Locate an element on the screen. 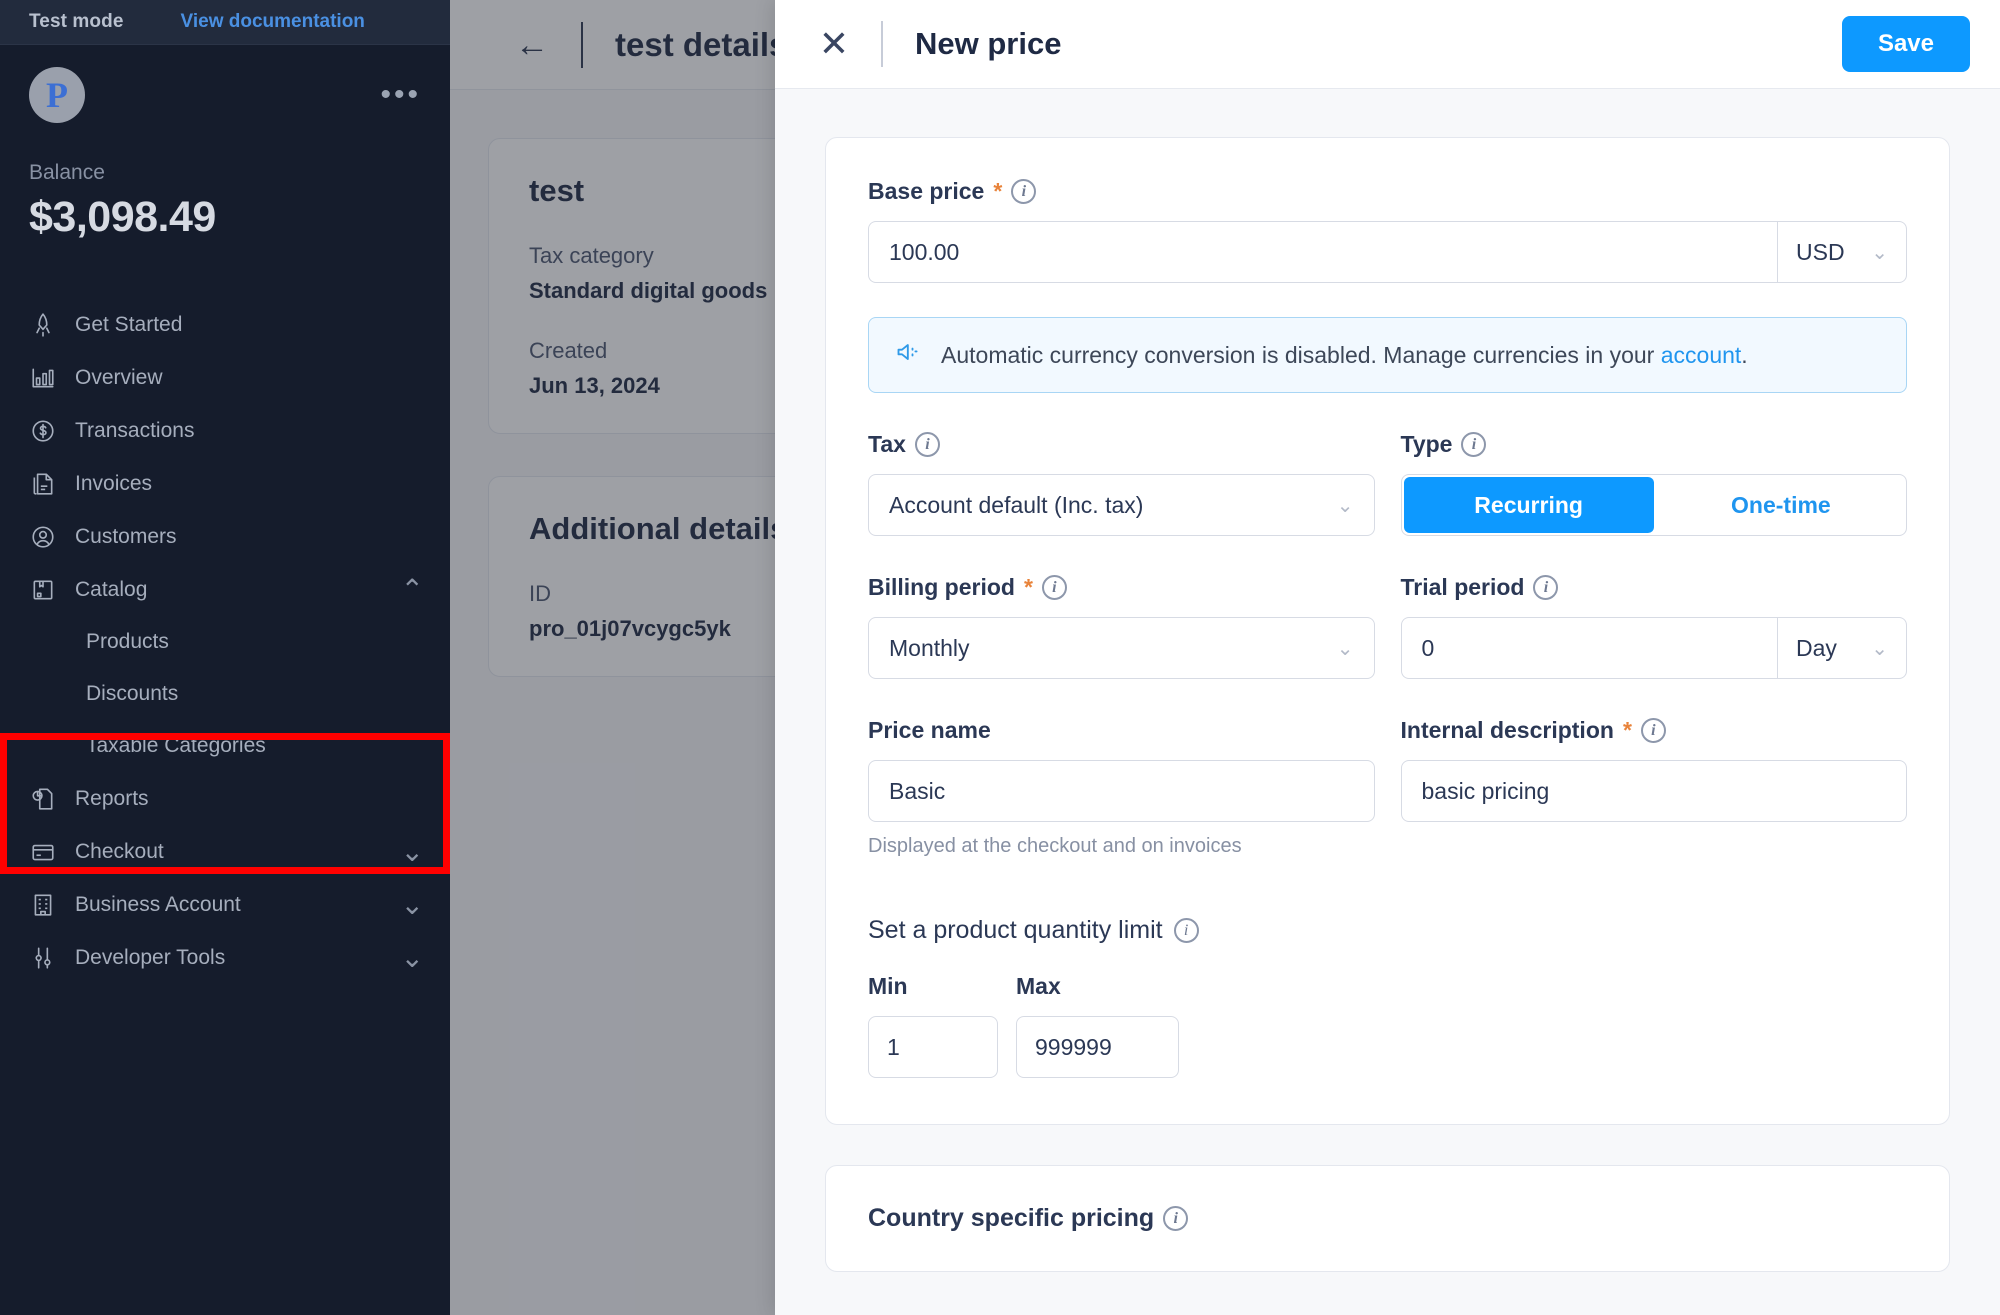 The image size is (2000, 1315). brand-avatar: P is located at coordinates (57, 95).